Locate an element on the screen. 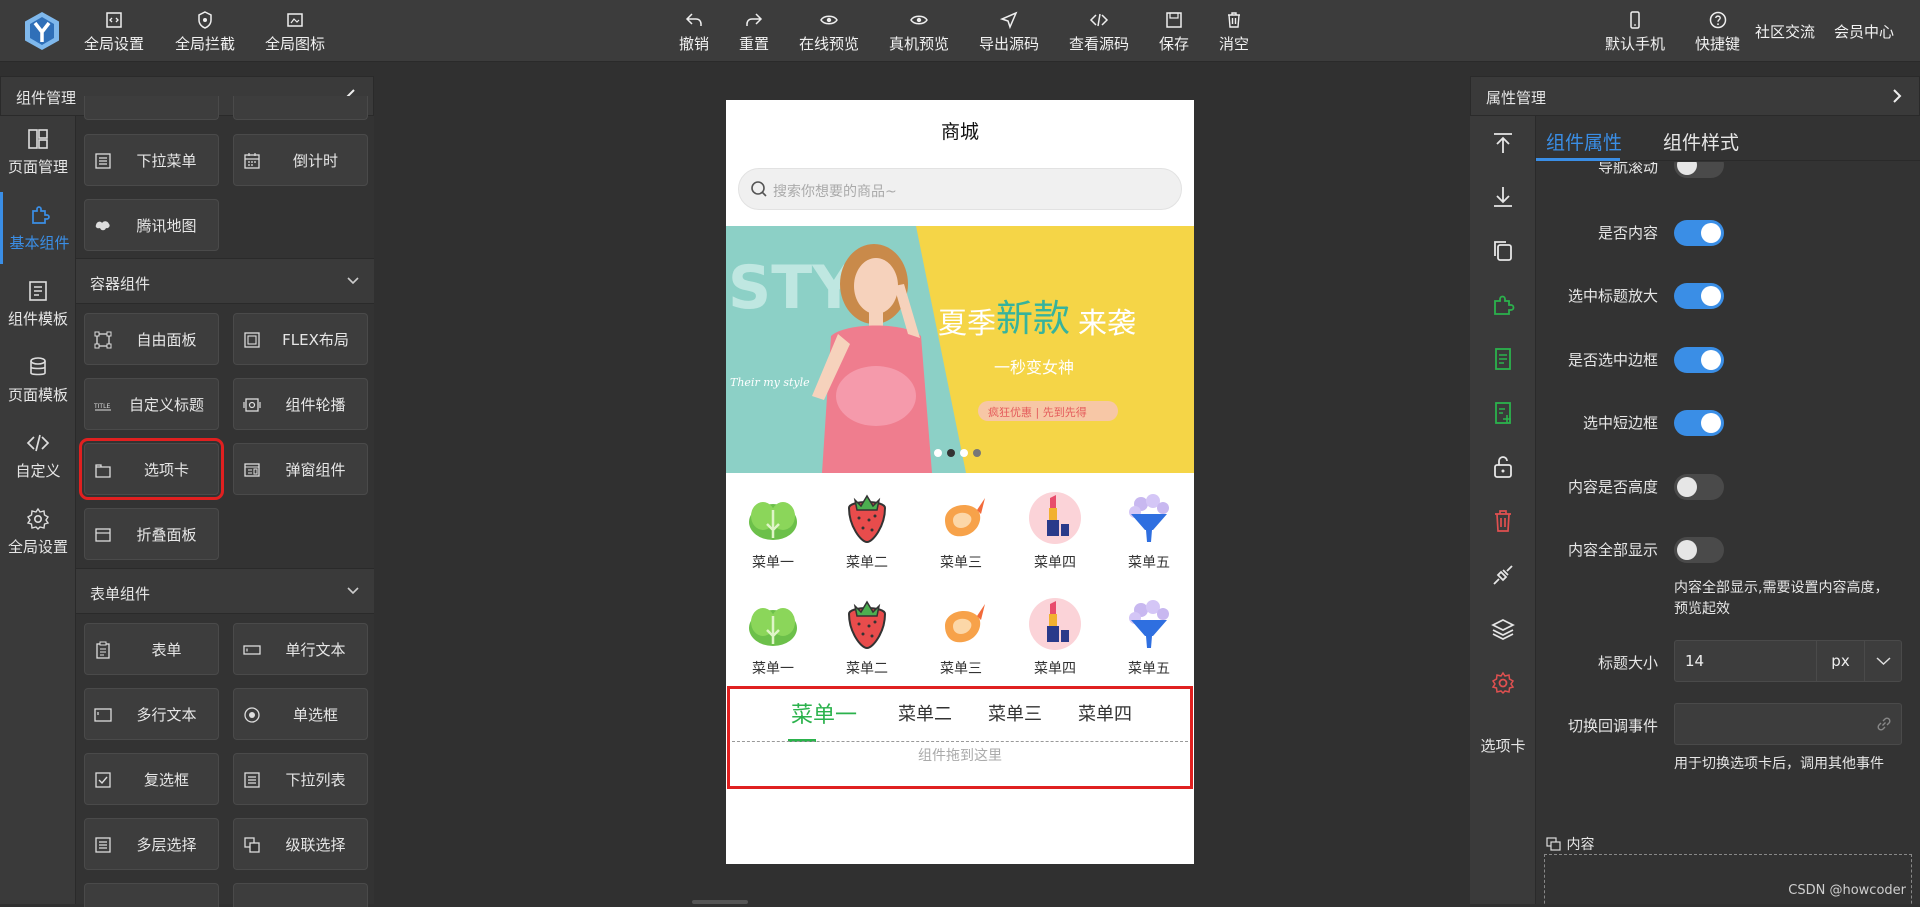 The height and width of the screenshot is (907, 1920). section-container-components: 容器组件 is located at coordinates (225, 281).